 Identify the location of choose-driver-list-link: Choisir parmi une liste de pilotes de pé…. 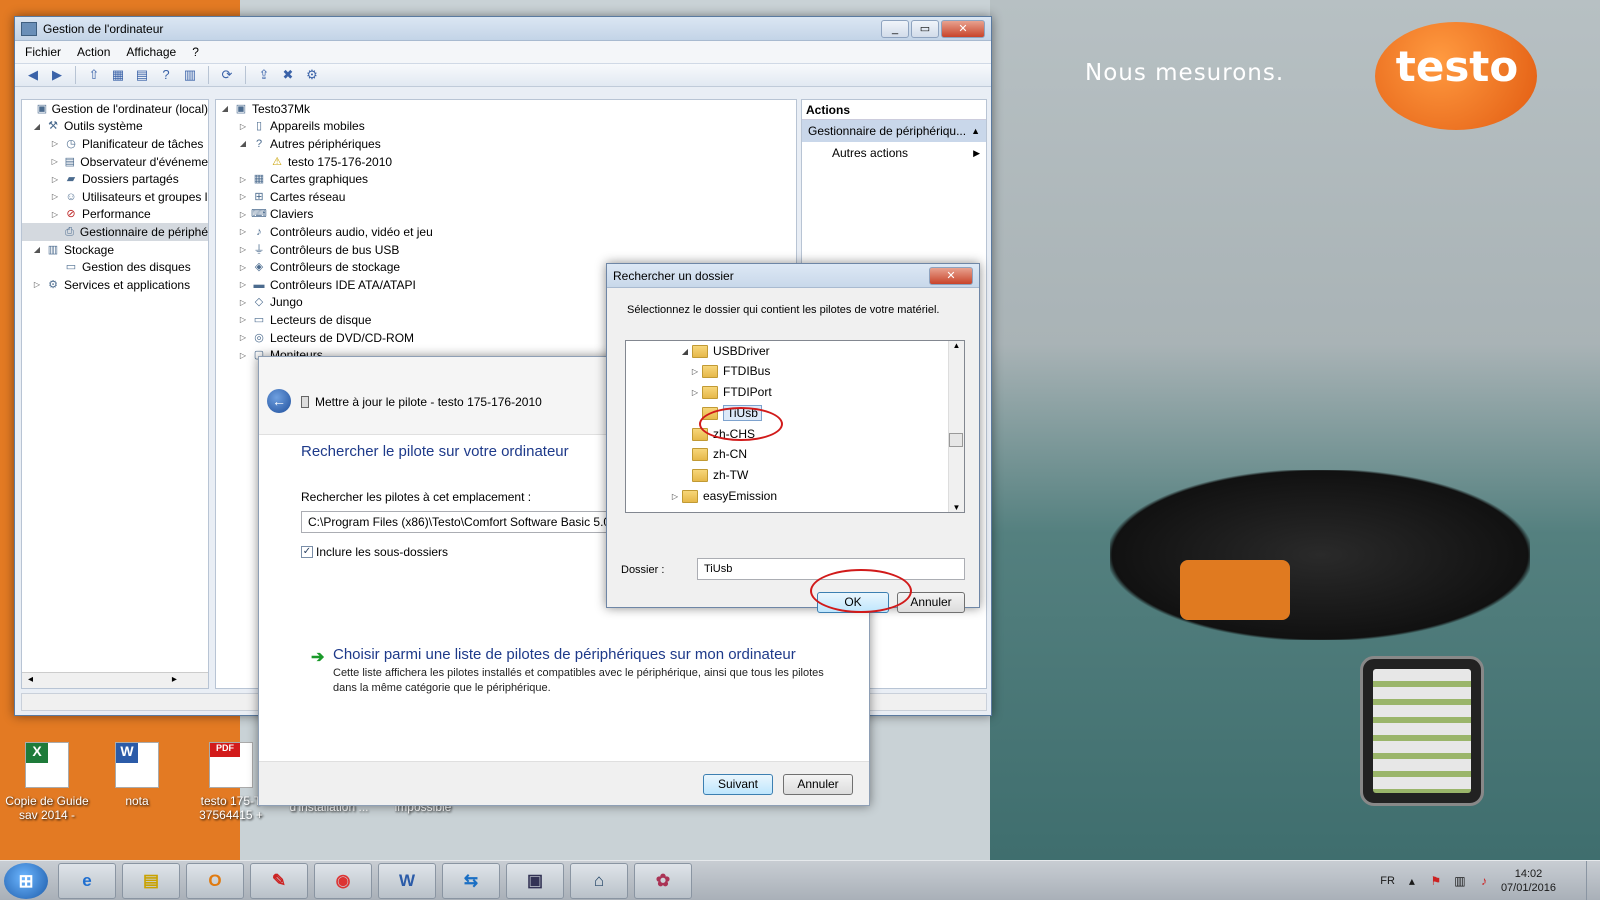
(564, 654).